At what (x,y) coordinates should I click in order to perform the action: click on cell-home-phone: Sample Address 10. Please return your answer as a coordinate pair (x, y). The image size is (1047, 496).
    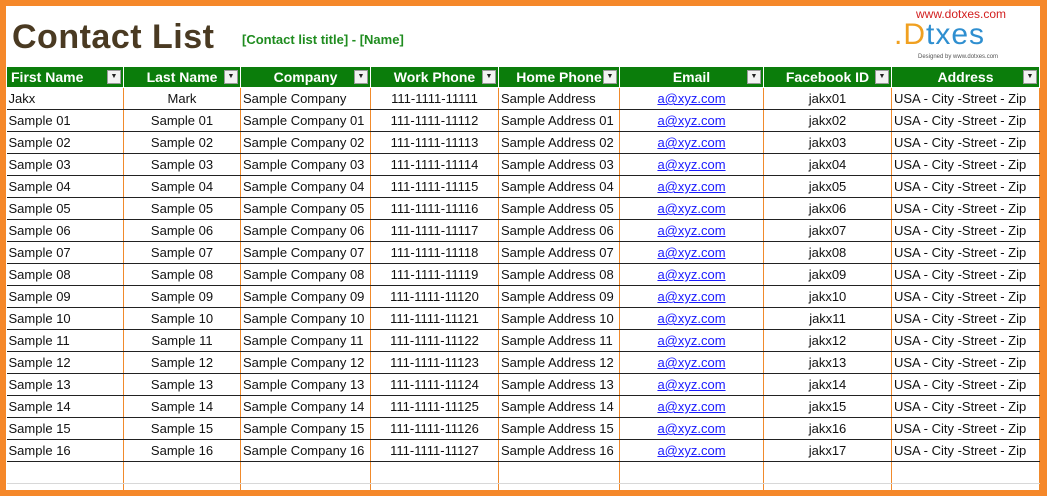
    Looking at the image, I should click on (559, 318).